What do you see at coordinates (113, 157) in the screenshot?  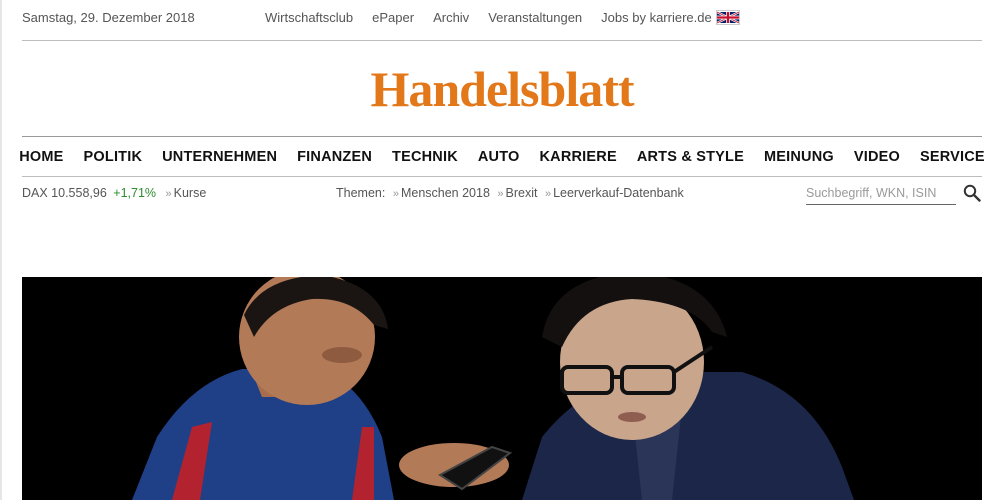 I see `nav-politik: POLITIK` at bounding box center [113, 157].